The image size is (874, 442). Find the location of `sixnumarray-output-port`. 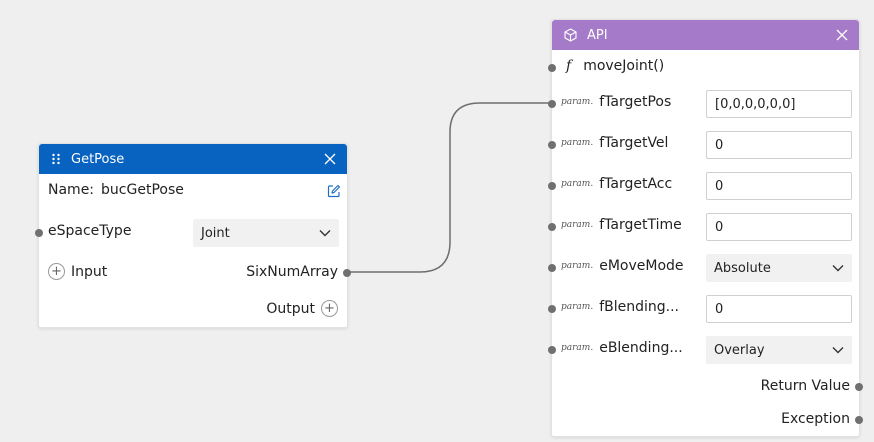

sixnumarray-output-port is located at coordinates (347, 273).